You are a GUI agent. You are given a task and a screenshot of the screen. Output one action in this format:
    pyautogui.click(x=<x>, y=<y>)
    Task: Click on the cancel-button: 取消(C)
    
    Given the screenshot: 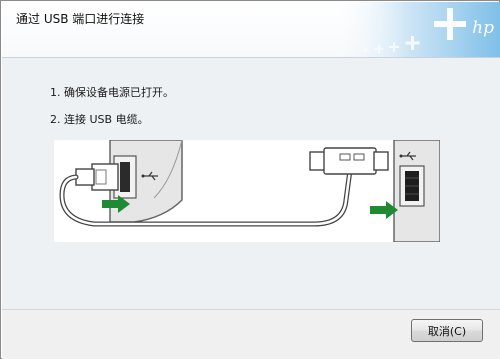 What is the action you would take?
    pyautogui.click(x=447, y=330)
    